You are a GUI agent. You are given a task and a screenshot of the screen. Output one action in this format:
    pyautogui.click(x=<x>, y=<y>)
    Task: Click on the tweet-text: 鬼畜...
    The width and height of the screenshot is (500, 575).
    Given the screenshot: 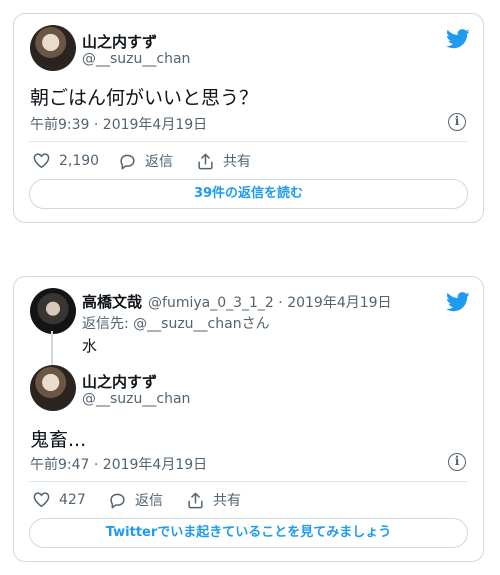 What is the action you would take?
    pyautogui.click(x=58, y=440)
    